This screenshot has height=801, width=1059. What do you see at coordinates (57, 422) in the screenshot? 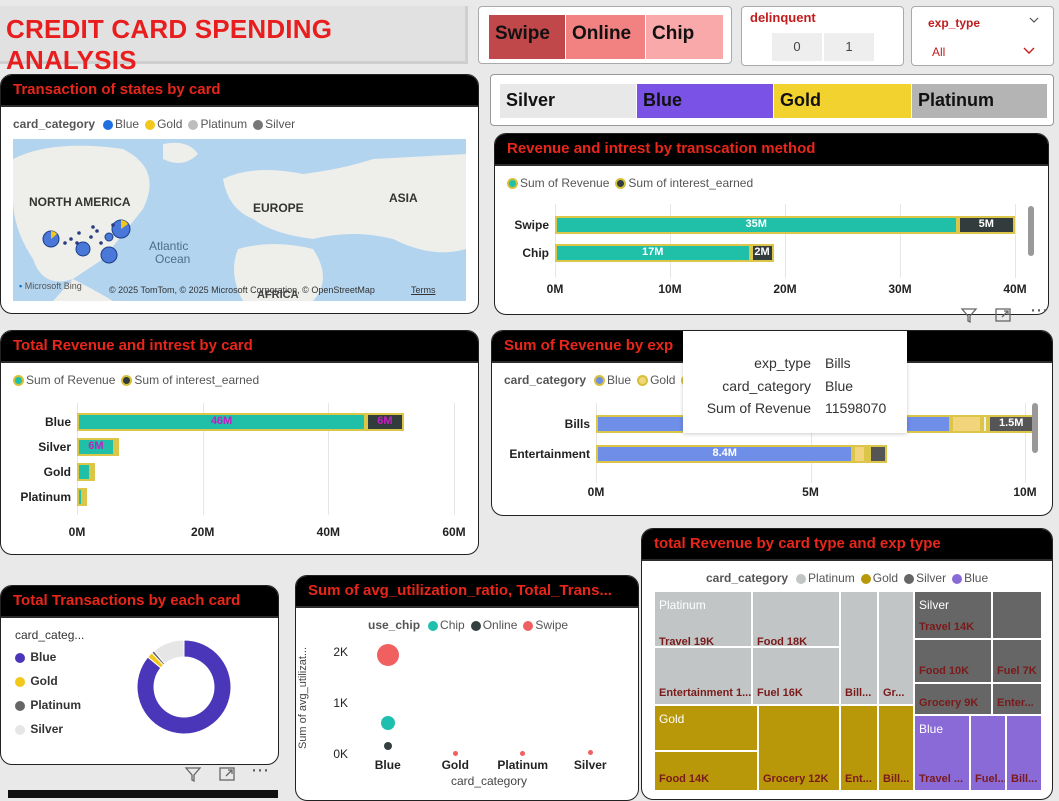
I see `y-category-label: Blue` at bounding box center [57, 422].